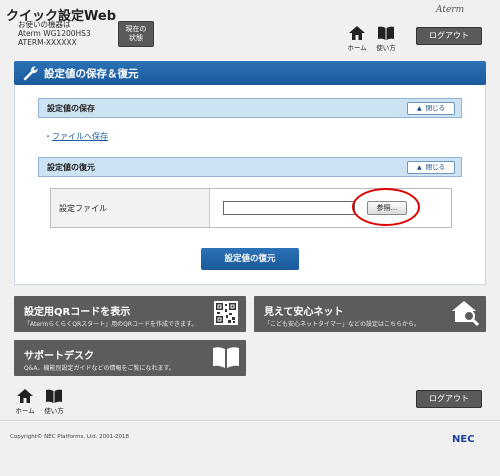  I want to click on save-section-title: 設定値の保存, so click(71, 108).